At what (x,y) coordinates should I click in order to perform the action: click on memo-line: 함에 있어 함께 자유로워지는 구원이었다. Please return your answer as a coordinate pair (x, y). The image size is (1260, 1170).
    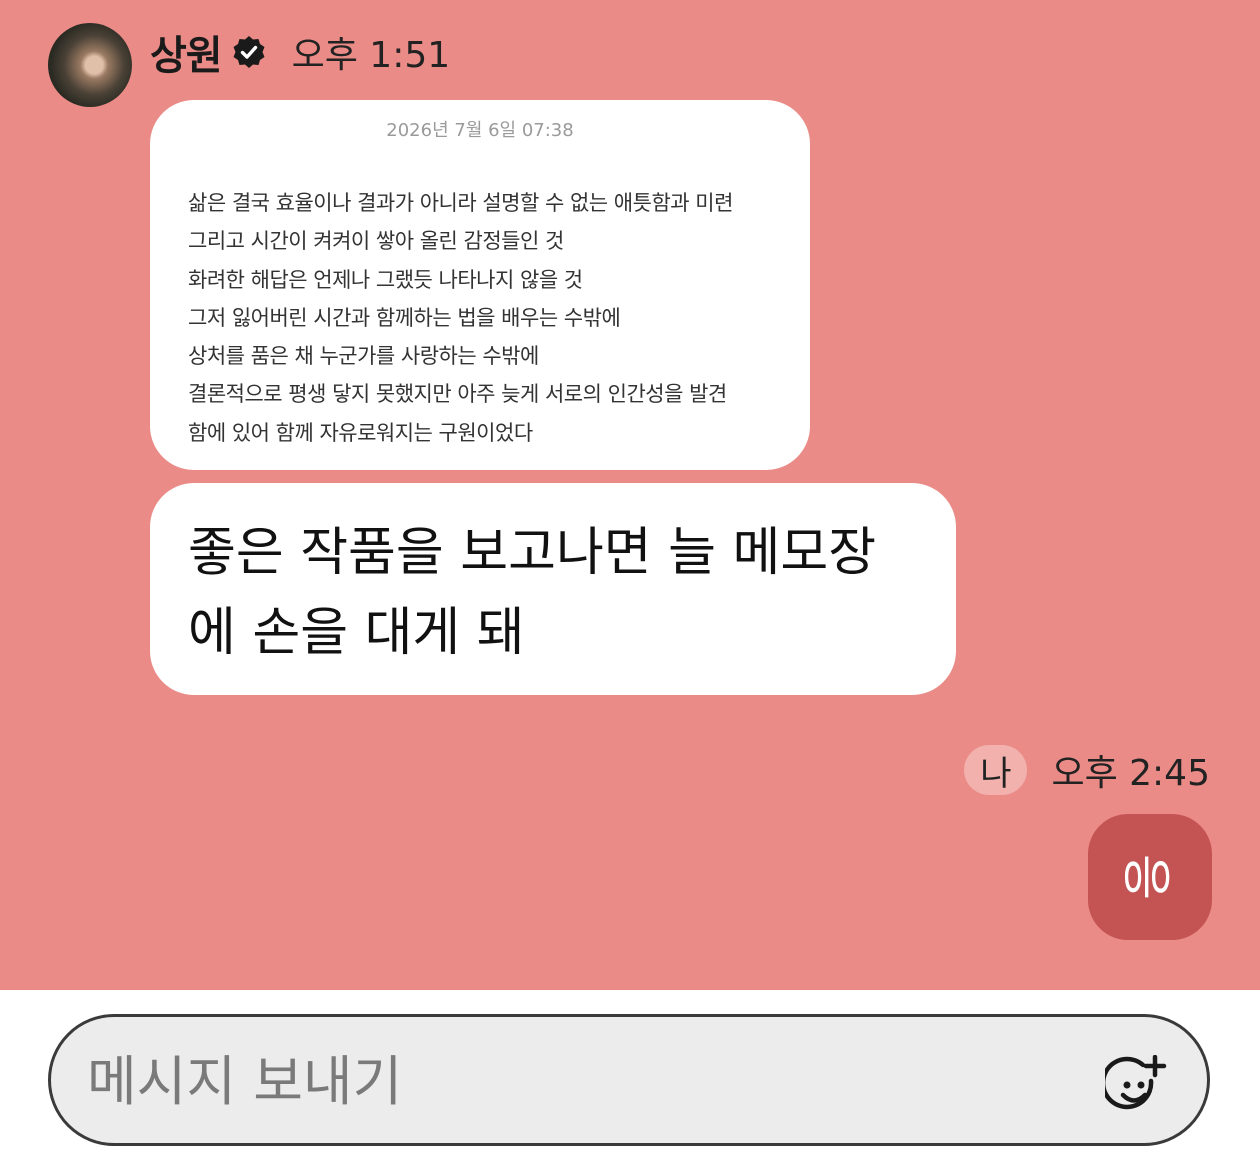
    Looking at the image, I should click on (360, 432).